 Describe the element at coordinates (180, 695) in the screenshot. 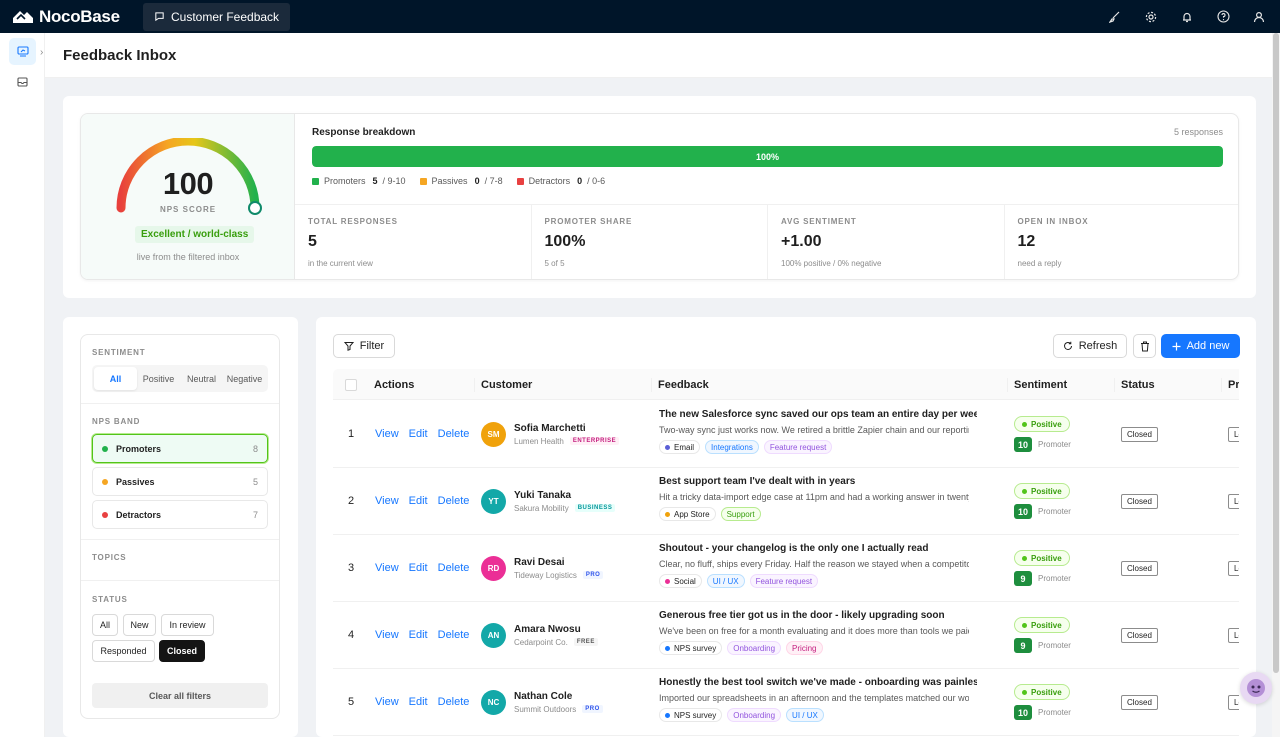

I see `clear-all-filters-button: Clear all filters` at that location.